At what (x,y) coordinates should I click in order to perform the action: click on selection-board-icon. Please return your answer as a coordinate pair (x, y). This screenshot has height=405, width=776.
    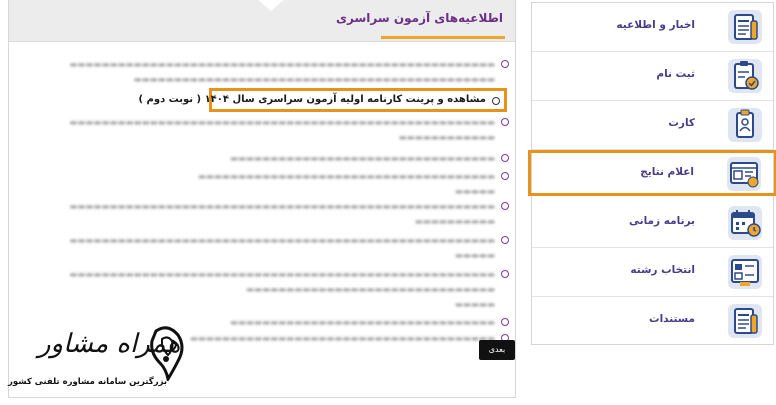
    Looking at the image, I should click on (745, 272).